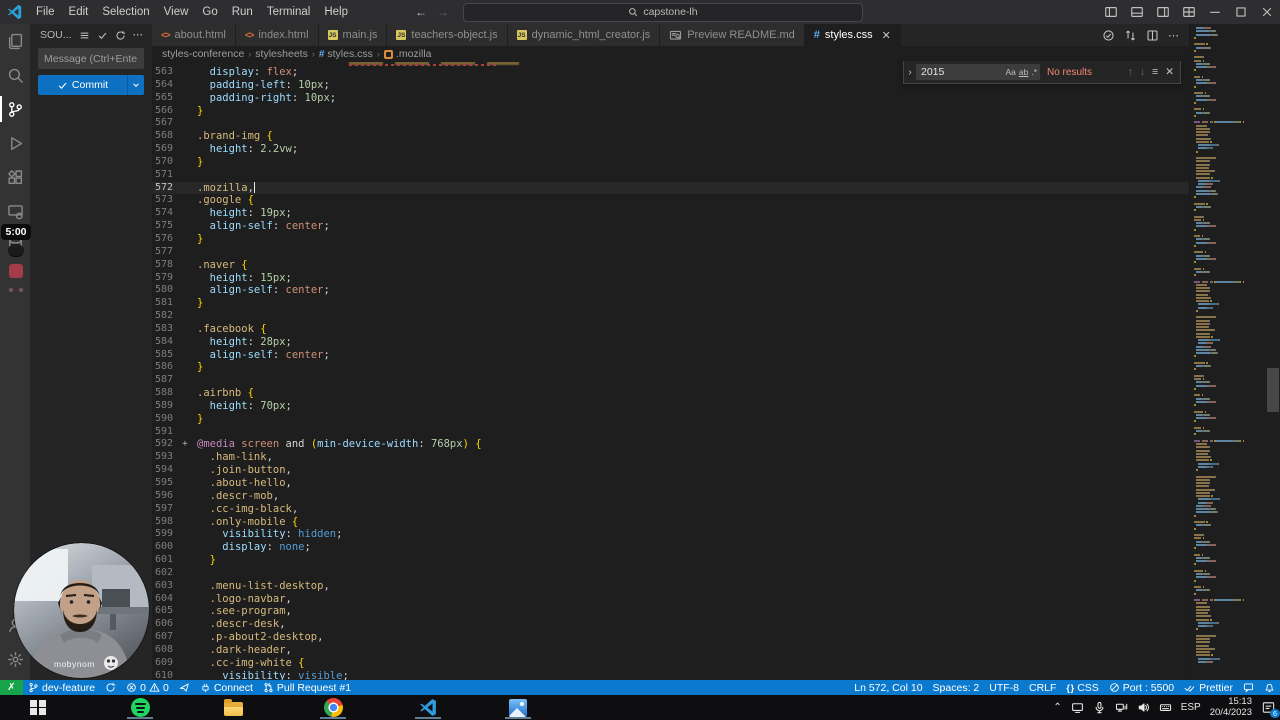  Describe the element at coordinates (670, 419) in the screenshot. I see `code-line-590: 590}` at that location.